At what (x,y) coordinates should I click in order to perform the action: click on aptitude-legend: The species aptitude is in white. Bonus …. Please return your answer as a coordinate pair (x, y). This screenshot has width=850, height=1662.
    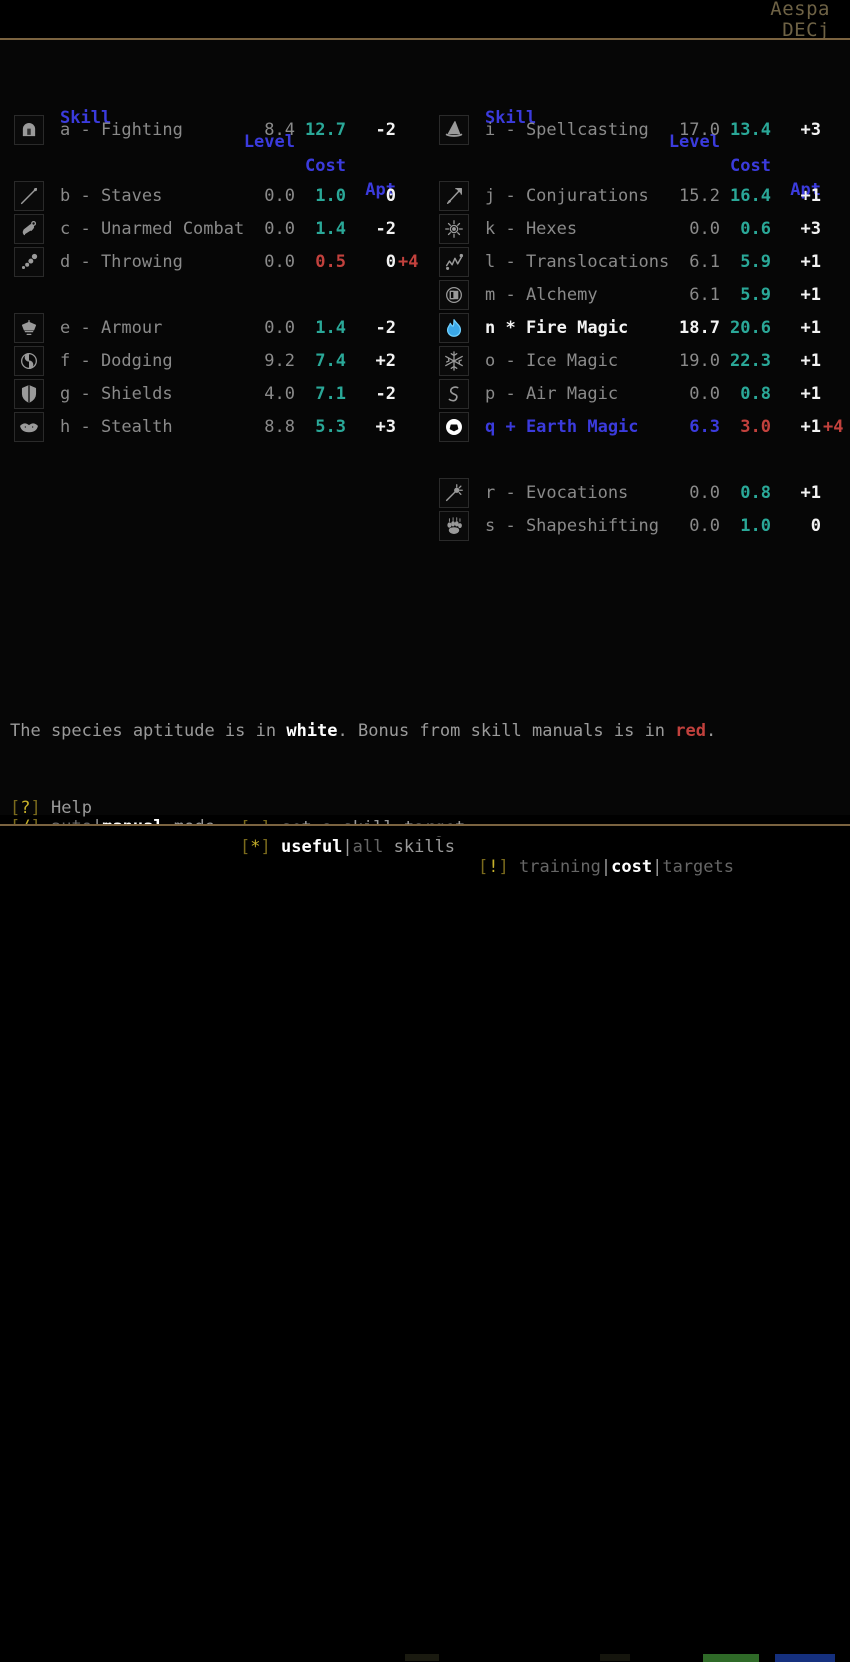
    Looking at the image, I should click on (363, 731).